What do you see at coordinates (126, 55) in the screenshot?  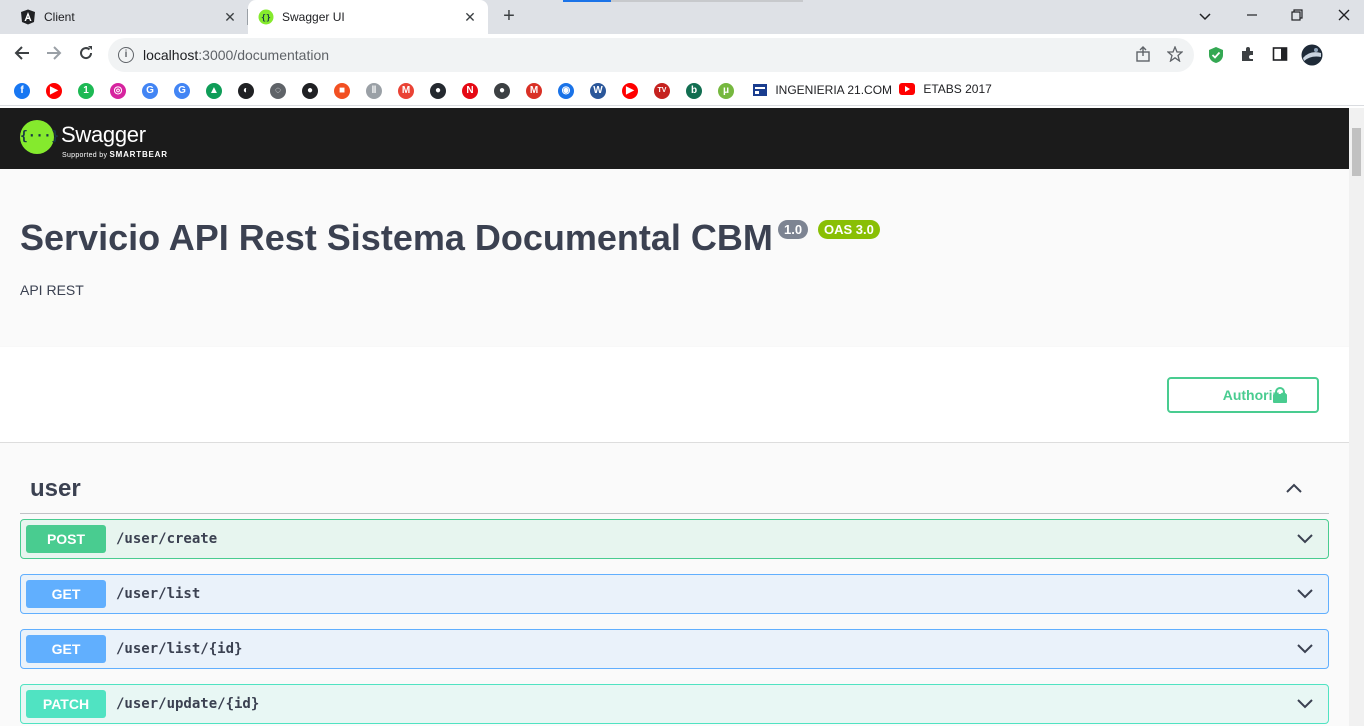 I see `site-info-icon: i` at bounding box center [126, 55].